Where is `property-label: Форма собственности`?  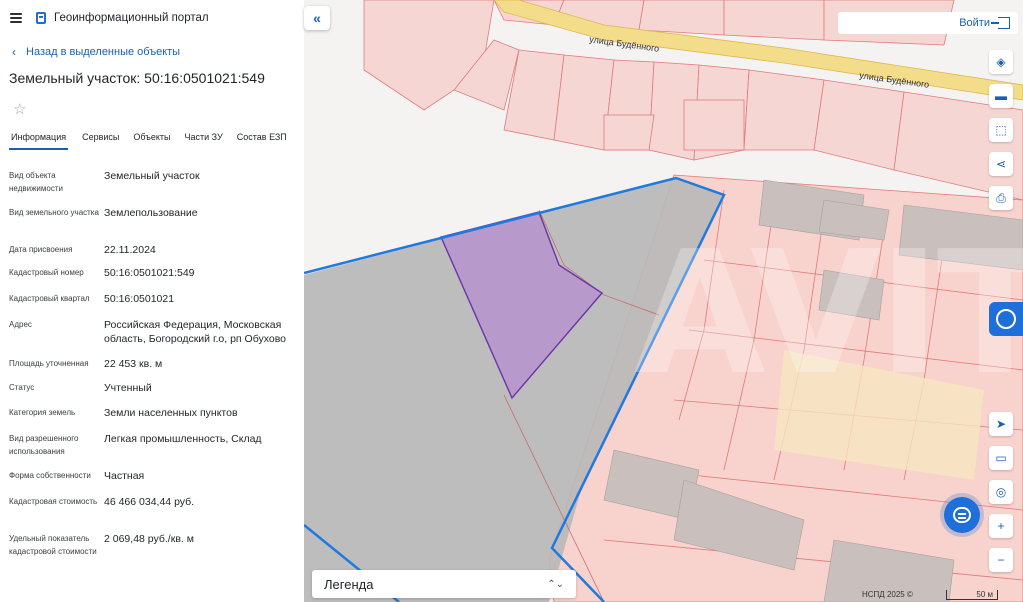 property-label: Форма собственности is located at coordinates (50, 475).